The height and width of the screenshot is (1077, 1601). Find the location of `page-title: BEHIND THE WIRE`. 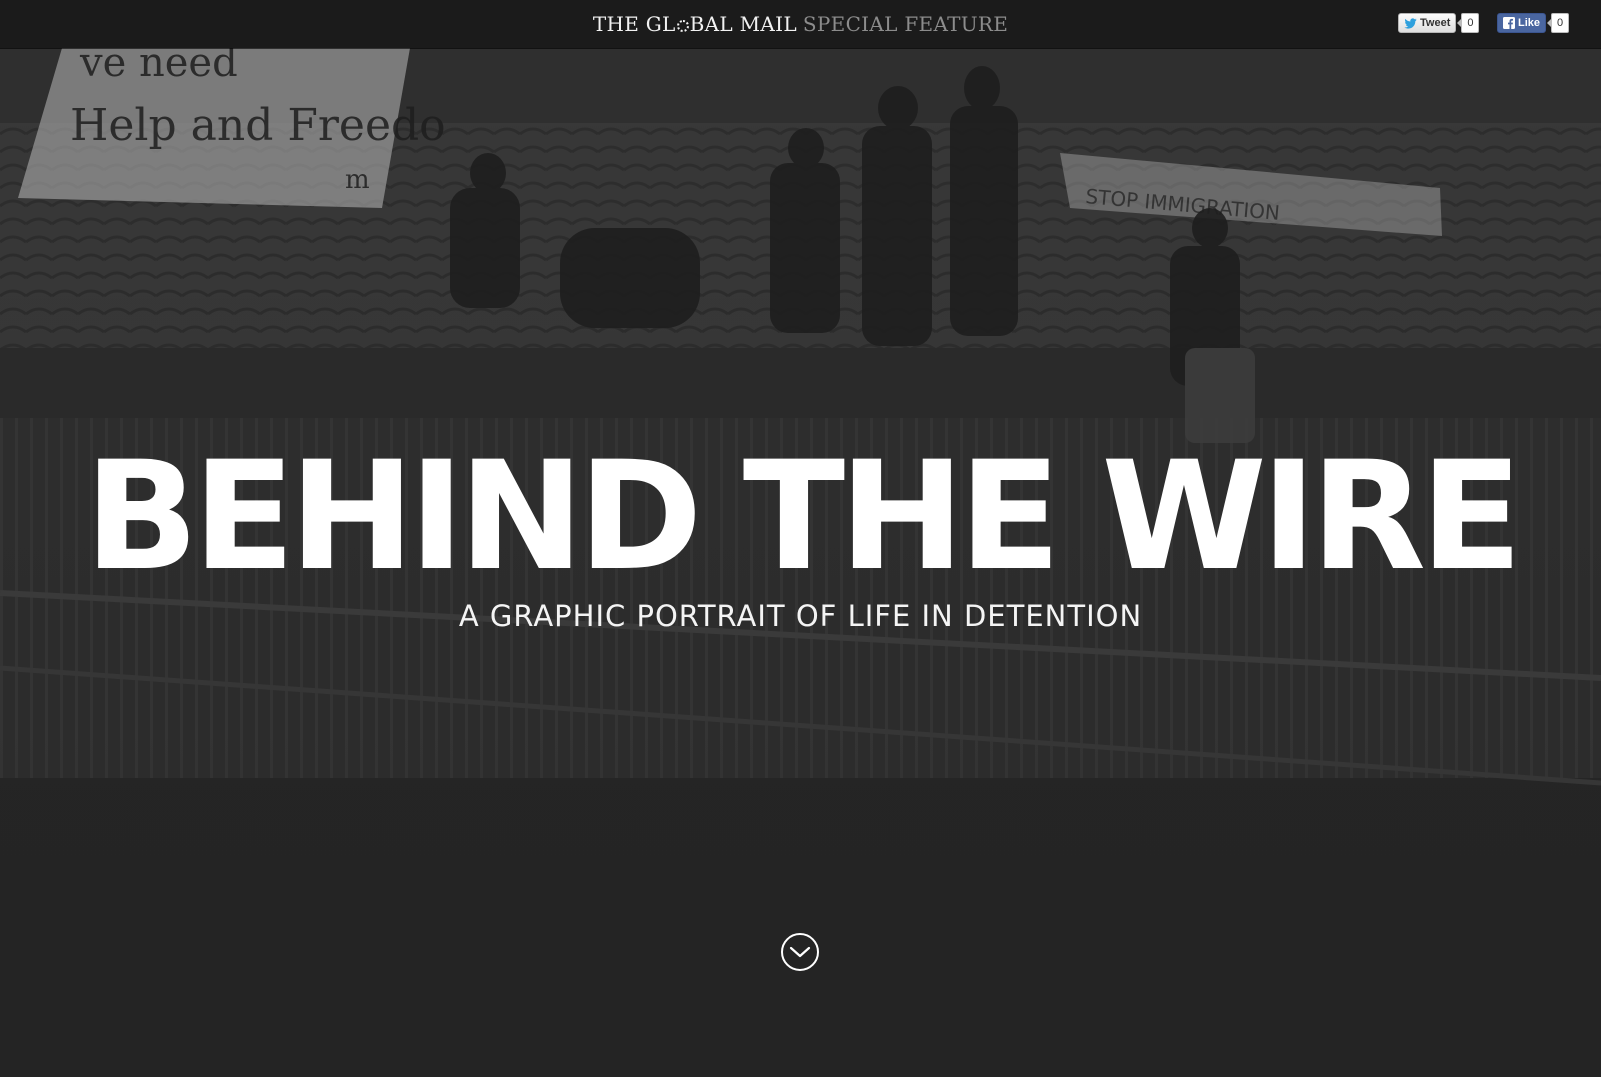

page-title: BEHIND THE WIRE is located at coordinates (803, 517).